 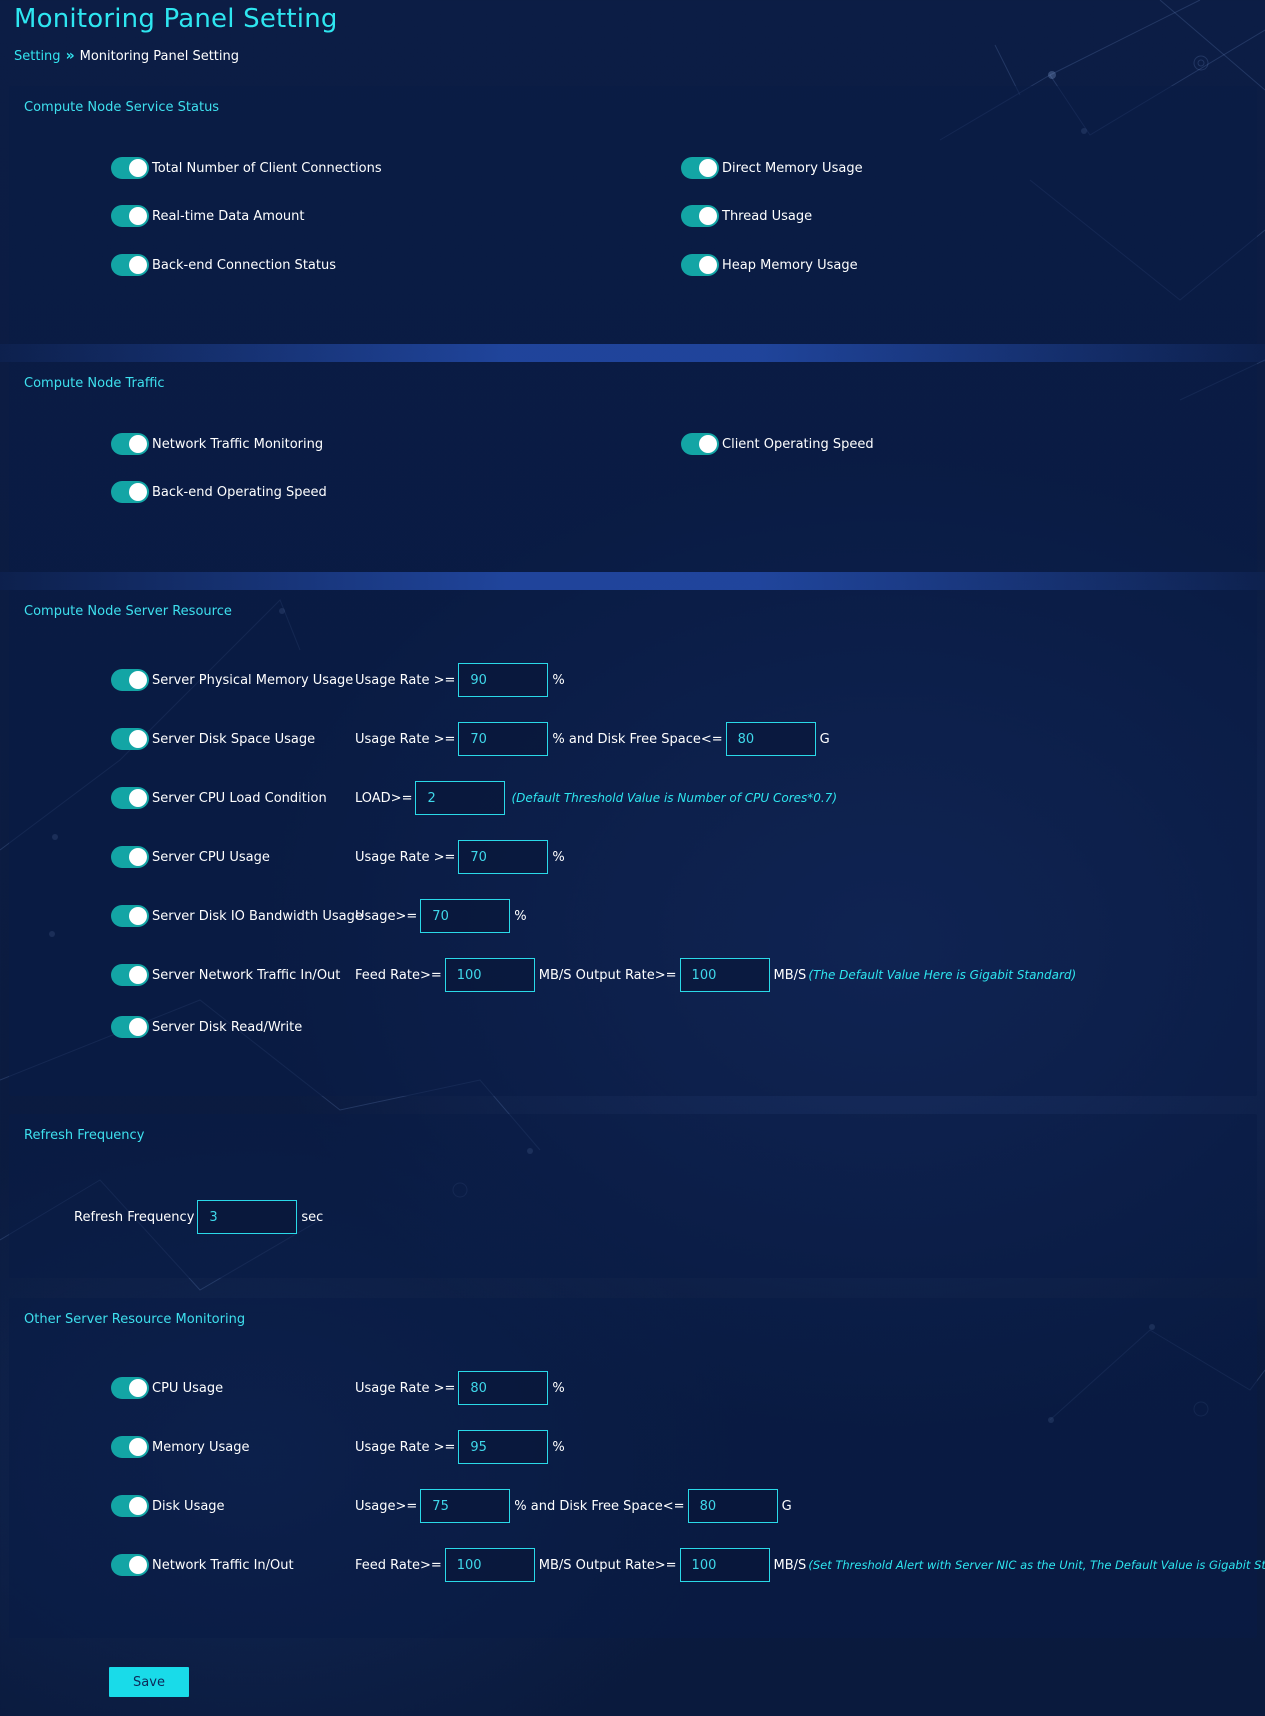 I want to click on toggle-label: Network Traffic In/Out, so click(x=223, y=1565).